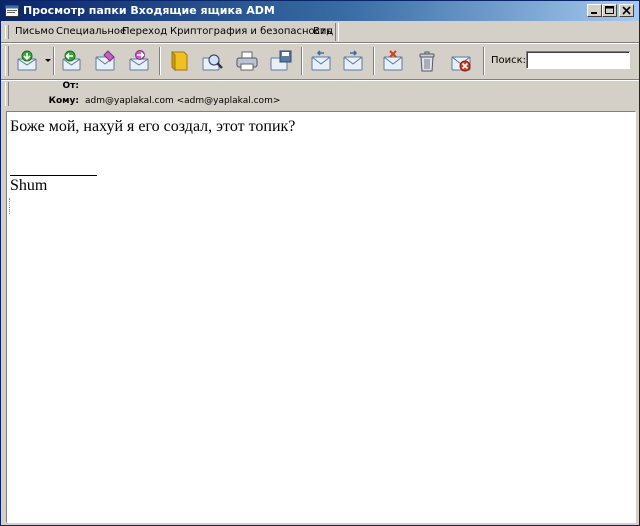  I want to click on menubar-grip, so click(7, 32).